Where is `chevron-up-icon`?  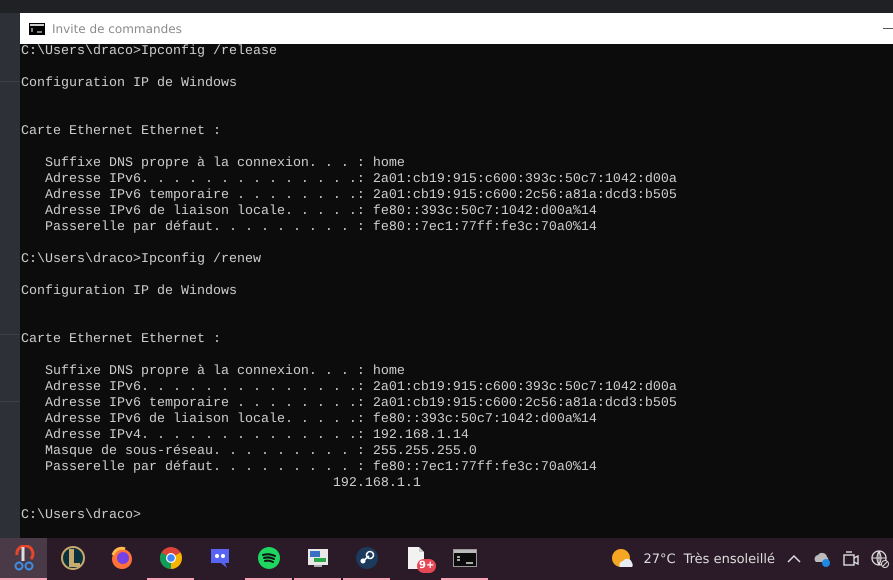 chevron-up-icon is located at coordinates (794, 559).